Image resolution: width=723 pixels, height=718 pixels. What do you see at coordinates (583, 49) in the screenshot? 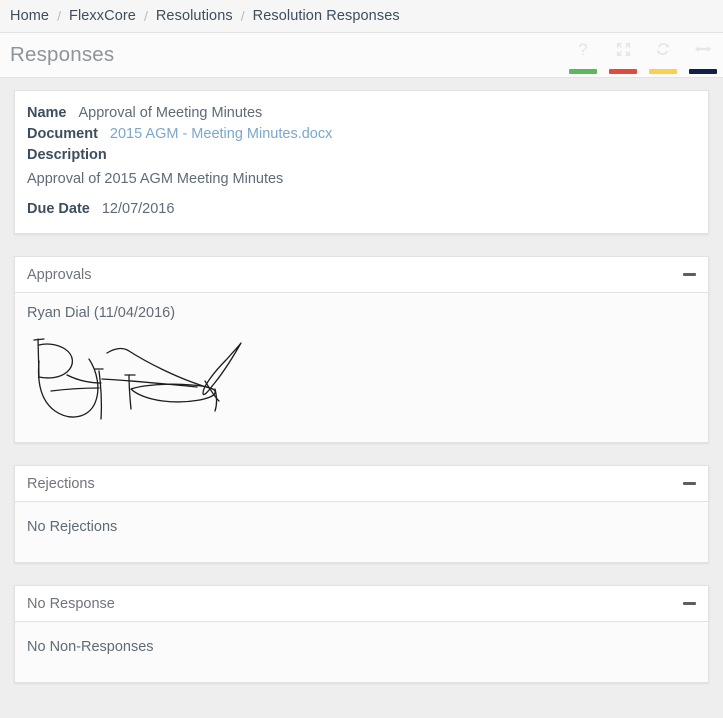
I see `help-icon: ?` at bounding box center [583, 49].